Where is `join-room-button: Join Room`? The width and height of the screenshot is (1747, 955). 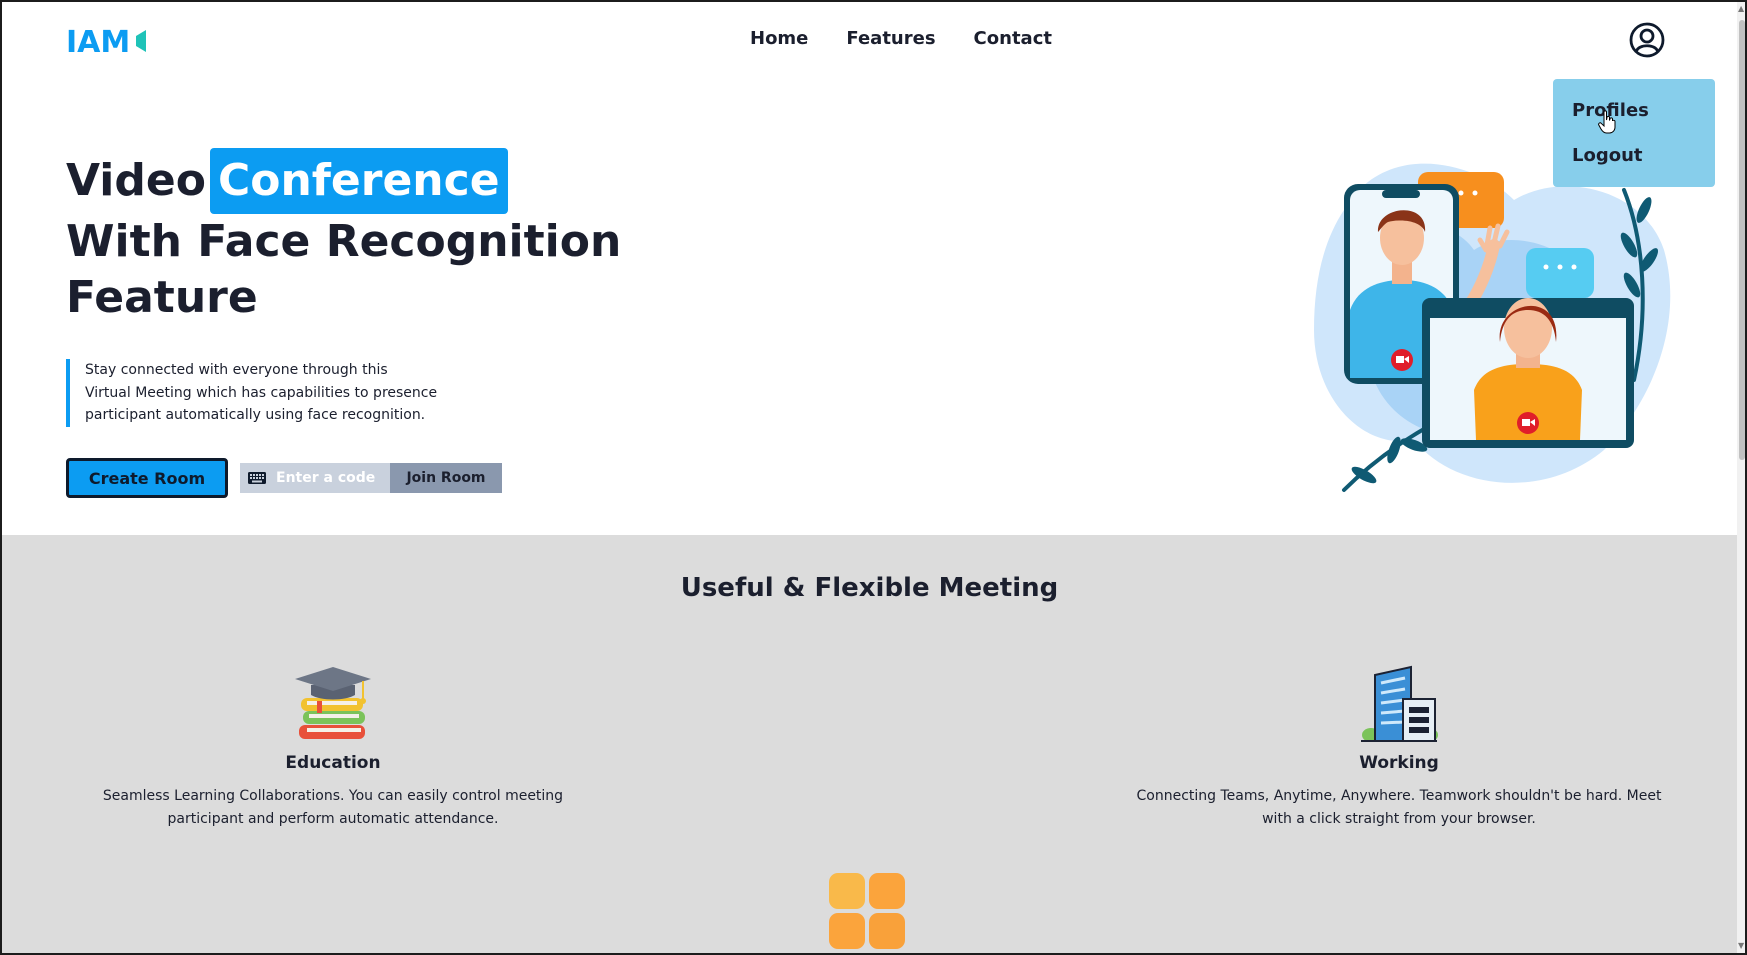
join-room-button: Join Room is located at coordinates (446, 478).